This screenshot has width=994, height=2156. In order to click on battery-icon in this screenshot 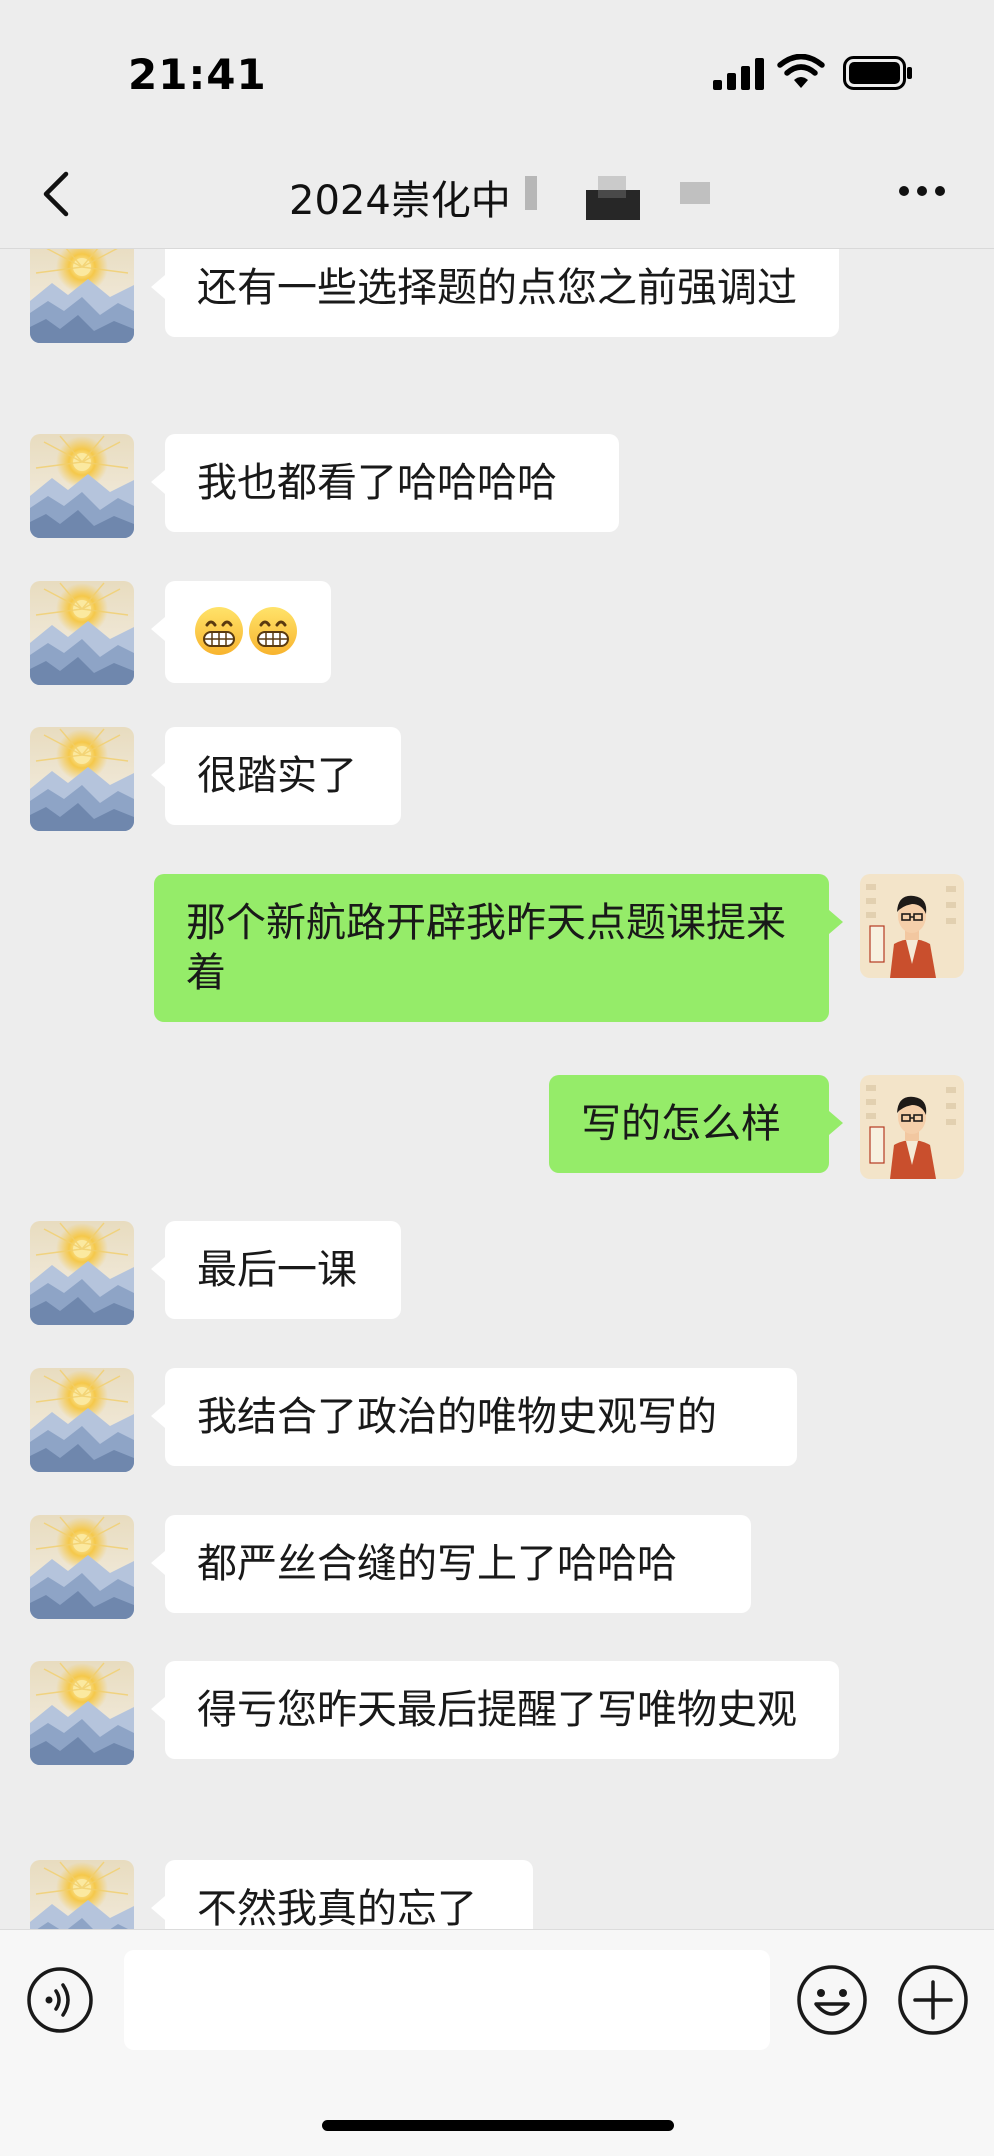, I will do `click(877, 73)`.